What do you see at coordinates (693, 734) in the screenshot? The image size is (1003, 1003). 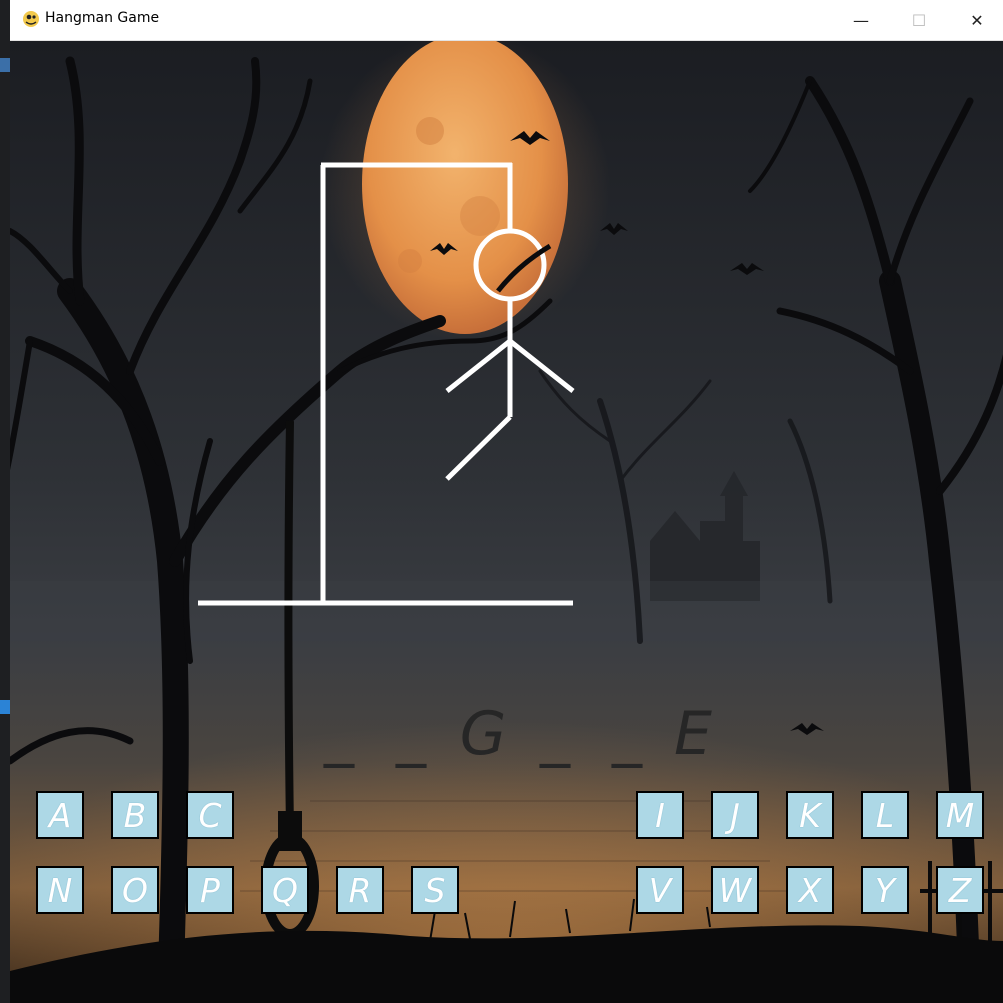 I see `word-letter-slot: E` at bounding box center [693, 734].